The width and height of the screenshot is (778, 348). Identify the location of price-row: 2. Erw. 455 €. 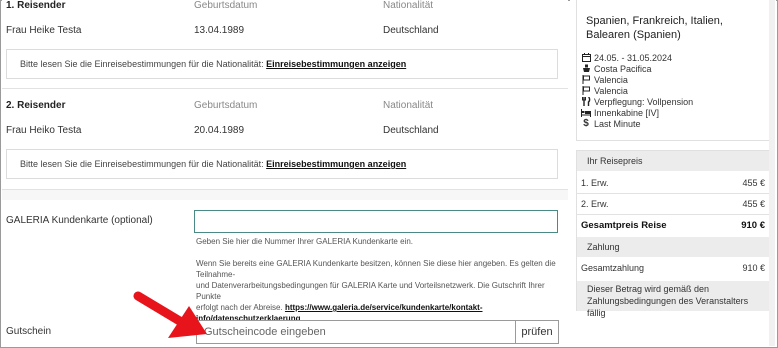
(673, 204).